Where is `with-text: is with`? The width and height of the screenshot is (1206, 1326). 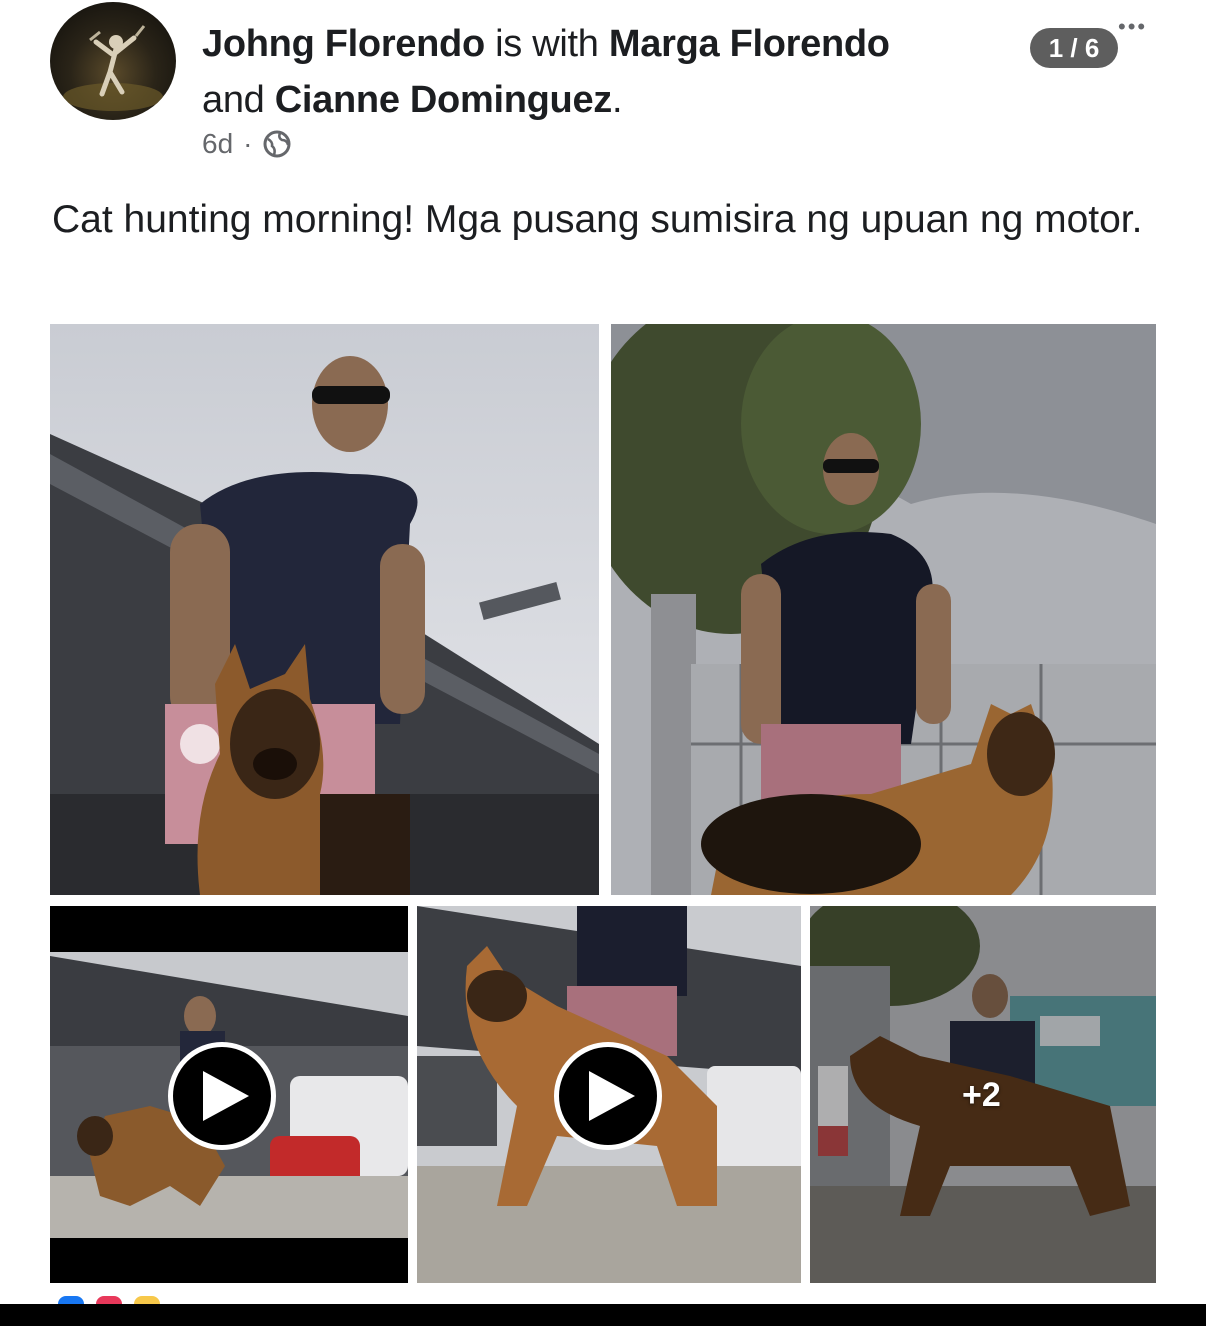
with-text: is with is located at coordinates (546, 44).